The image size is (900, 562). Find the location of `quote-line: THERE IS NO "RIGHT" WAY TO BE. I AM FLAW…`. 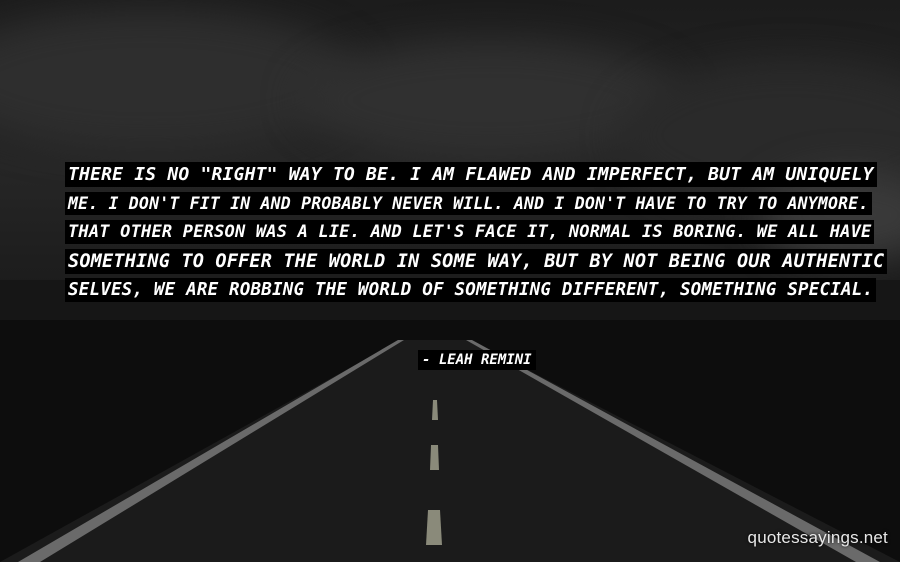

quote-line: THERE IS NO "RIGHT" WAY TO BE. I AM FLAW… is located at coordinates (471, 174).